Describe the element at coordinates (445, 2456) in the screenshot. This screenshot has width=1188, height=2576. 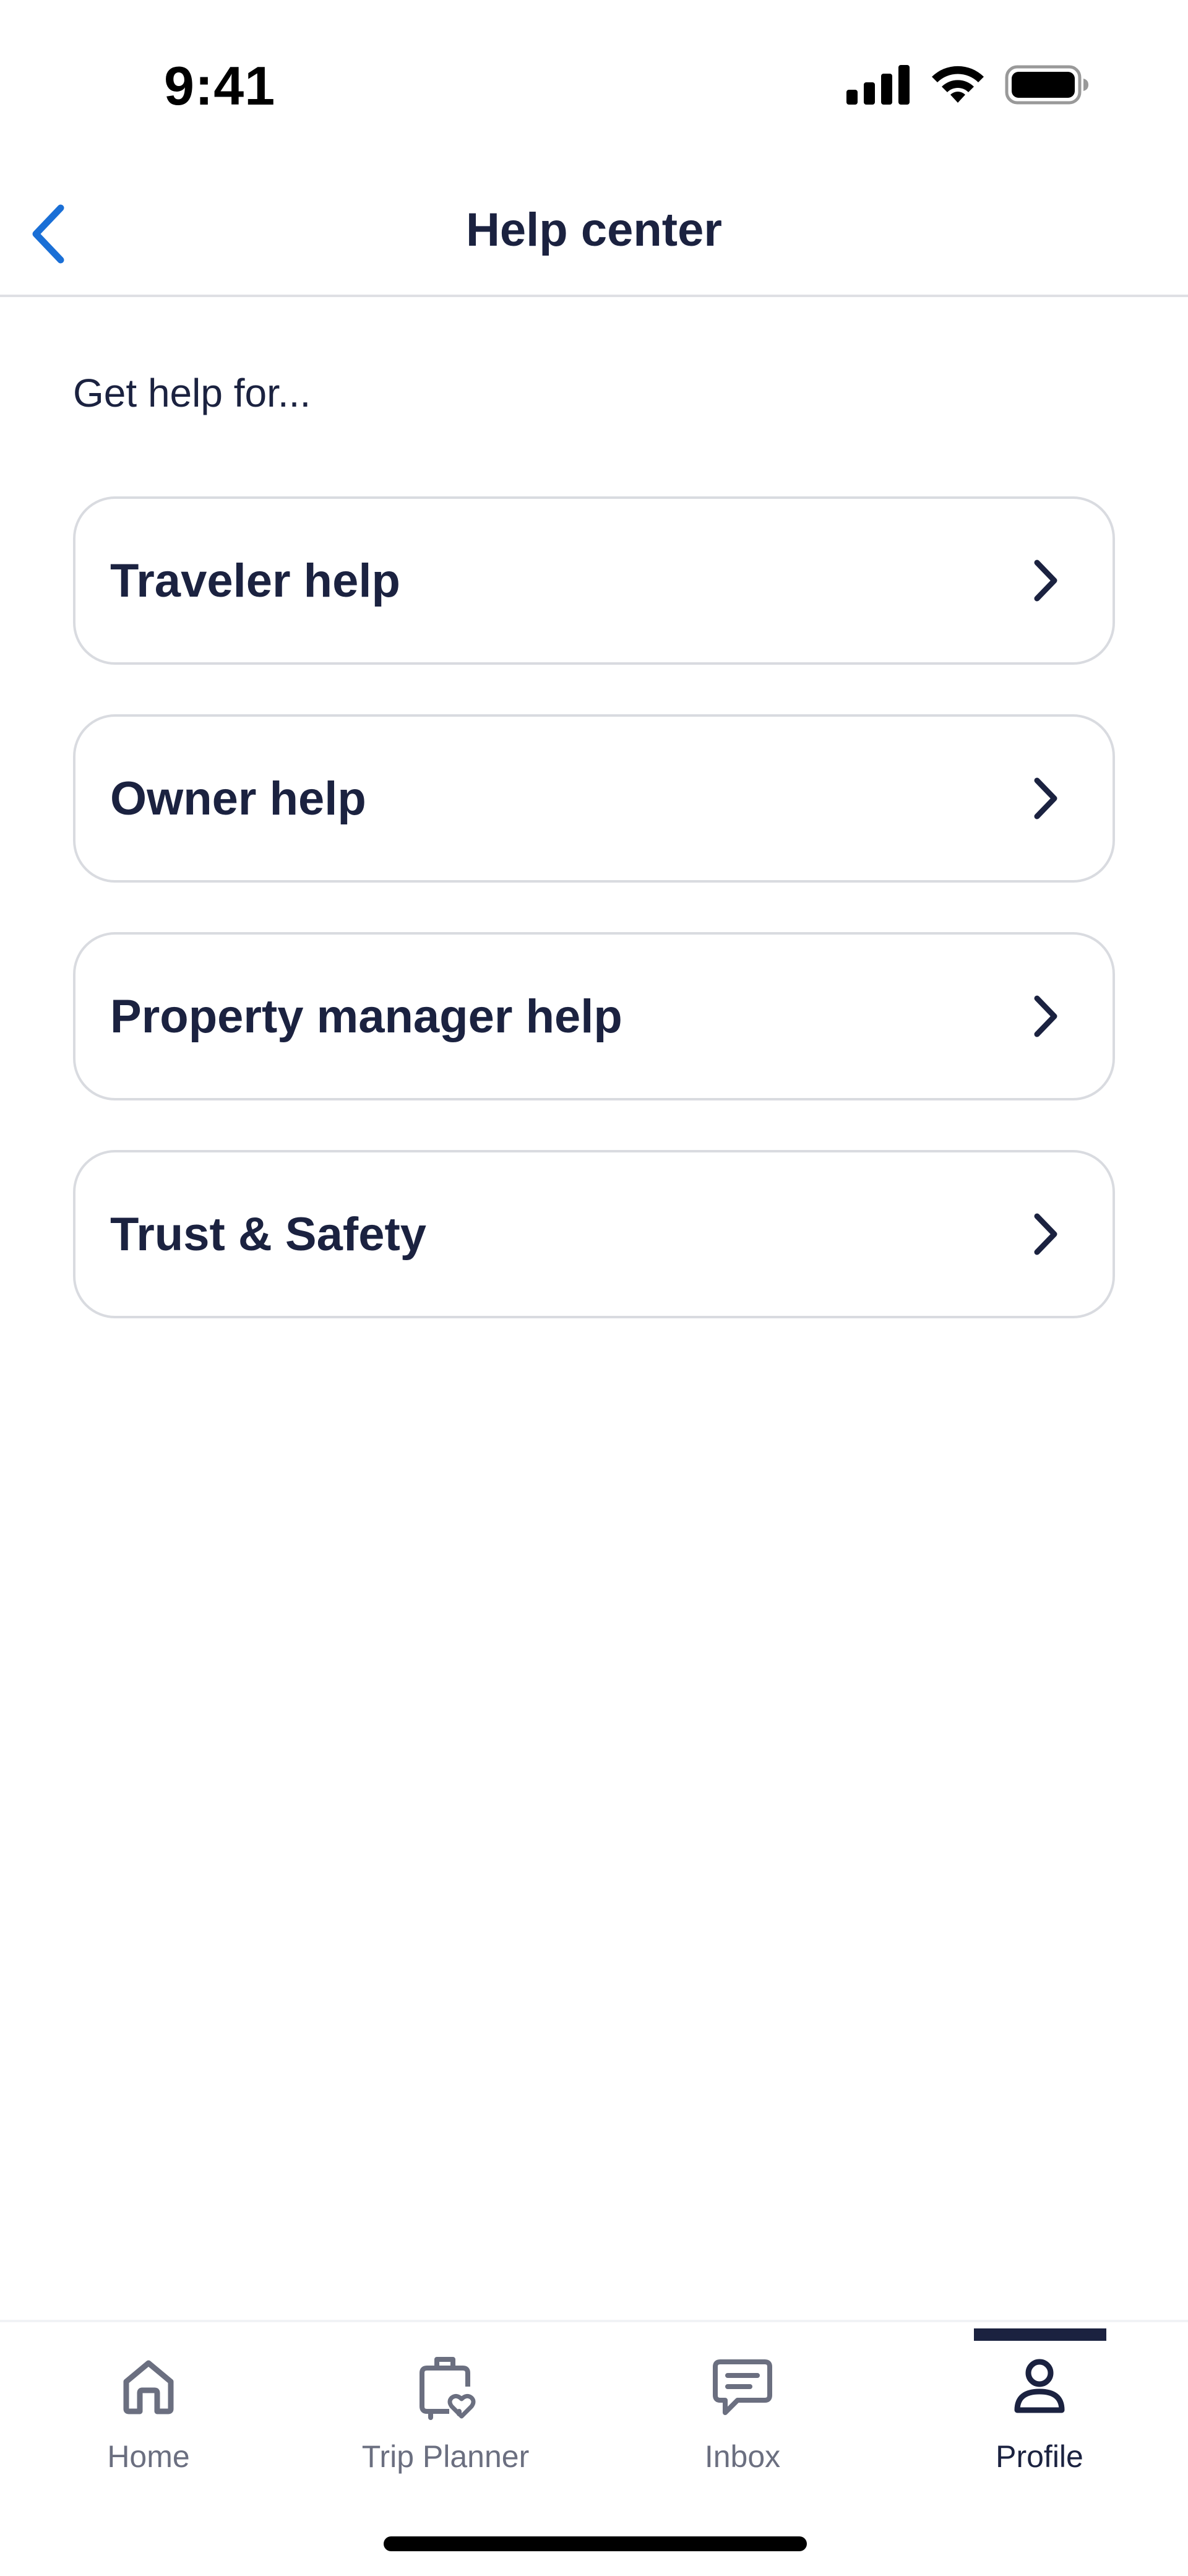
I see `tab-label: Trip Planner` at that location.